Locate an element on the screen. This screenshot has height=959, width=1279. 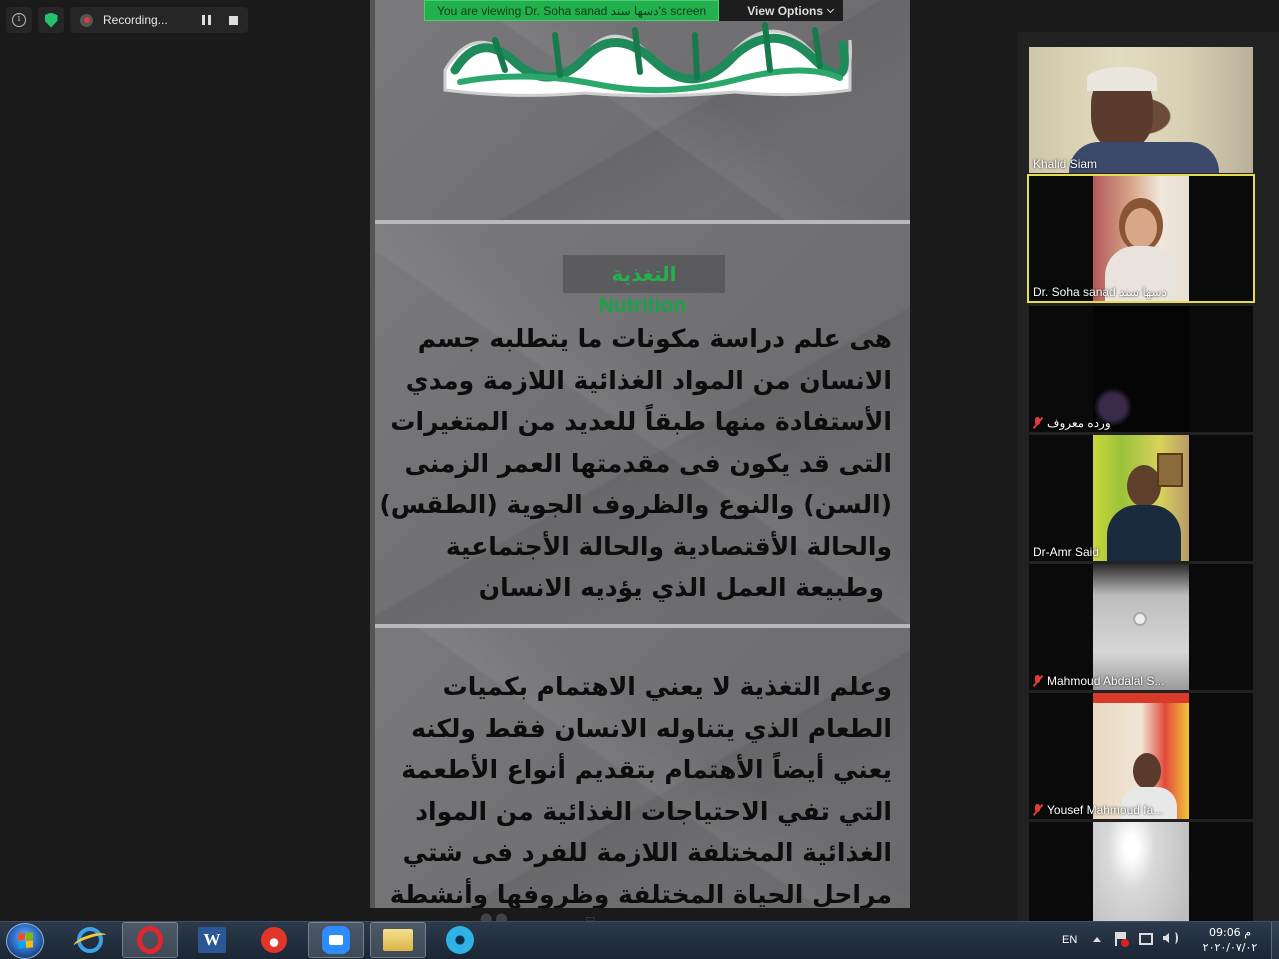
language-indicator: EN is located at coordinates (1069, 940).